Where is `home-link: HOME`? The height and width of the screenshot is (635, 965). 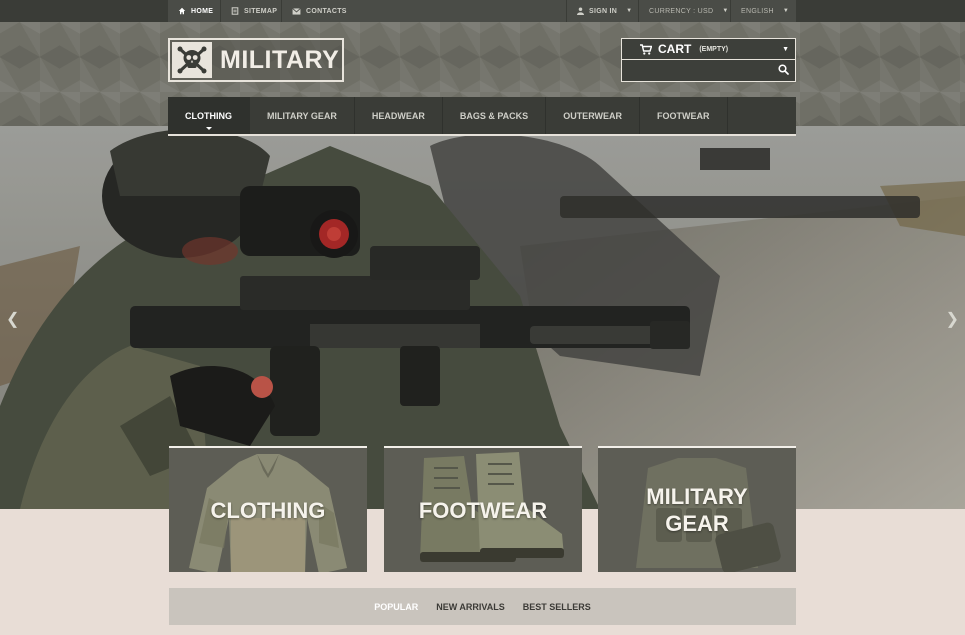 home-link: HOME is located at coordinates (195, 11).